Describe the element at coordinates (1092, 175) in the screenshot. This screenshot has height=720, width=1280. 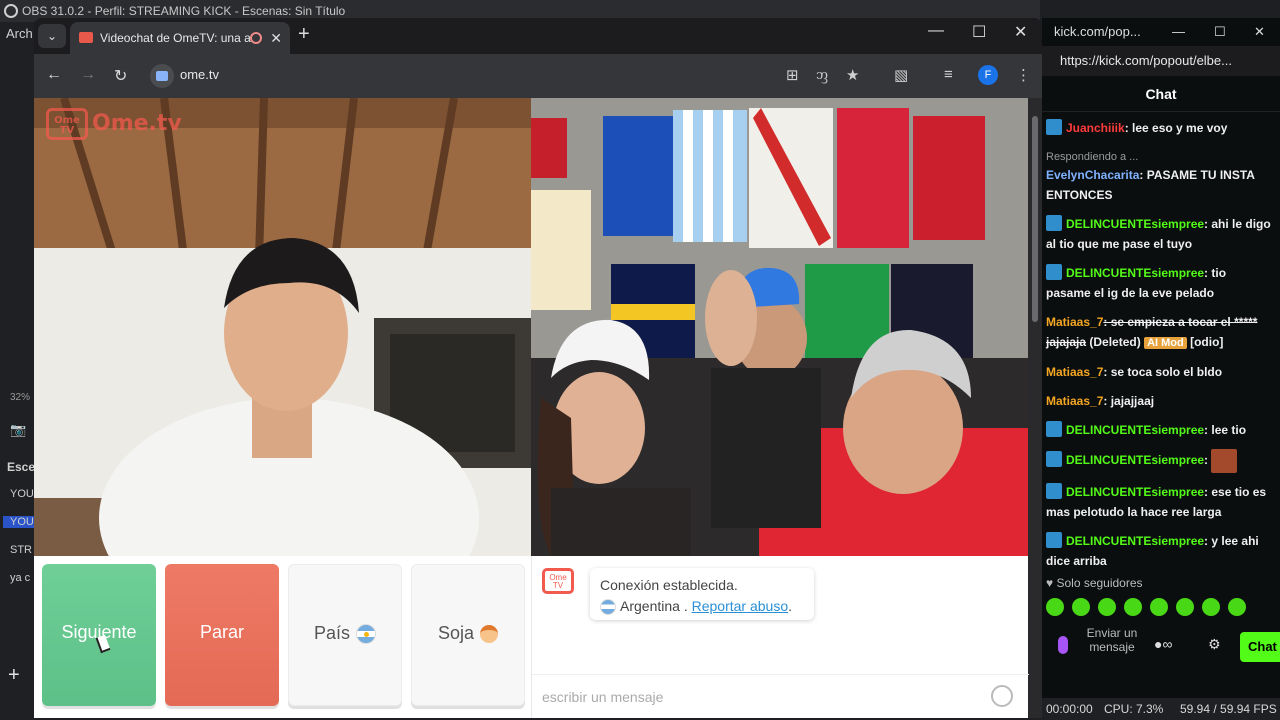
I see `chat-username: EvelynChacarita` at that location.